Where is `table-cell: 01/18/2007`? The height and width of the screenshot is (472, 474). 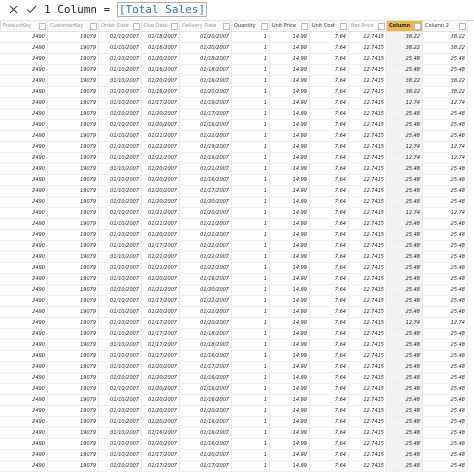 table-cell: 01/18/2007 is located at coordinates (160, 37).